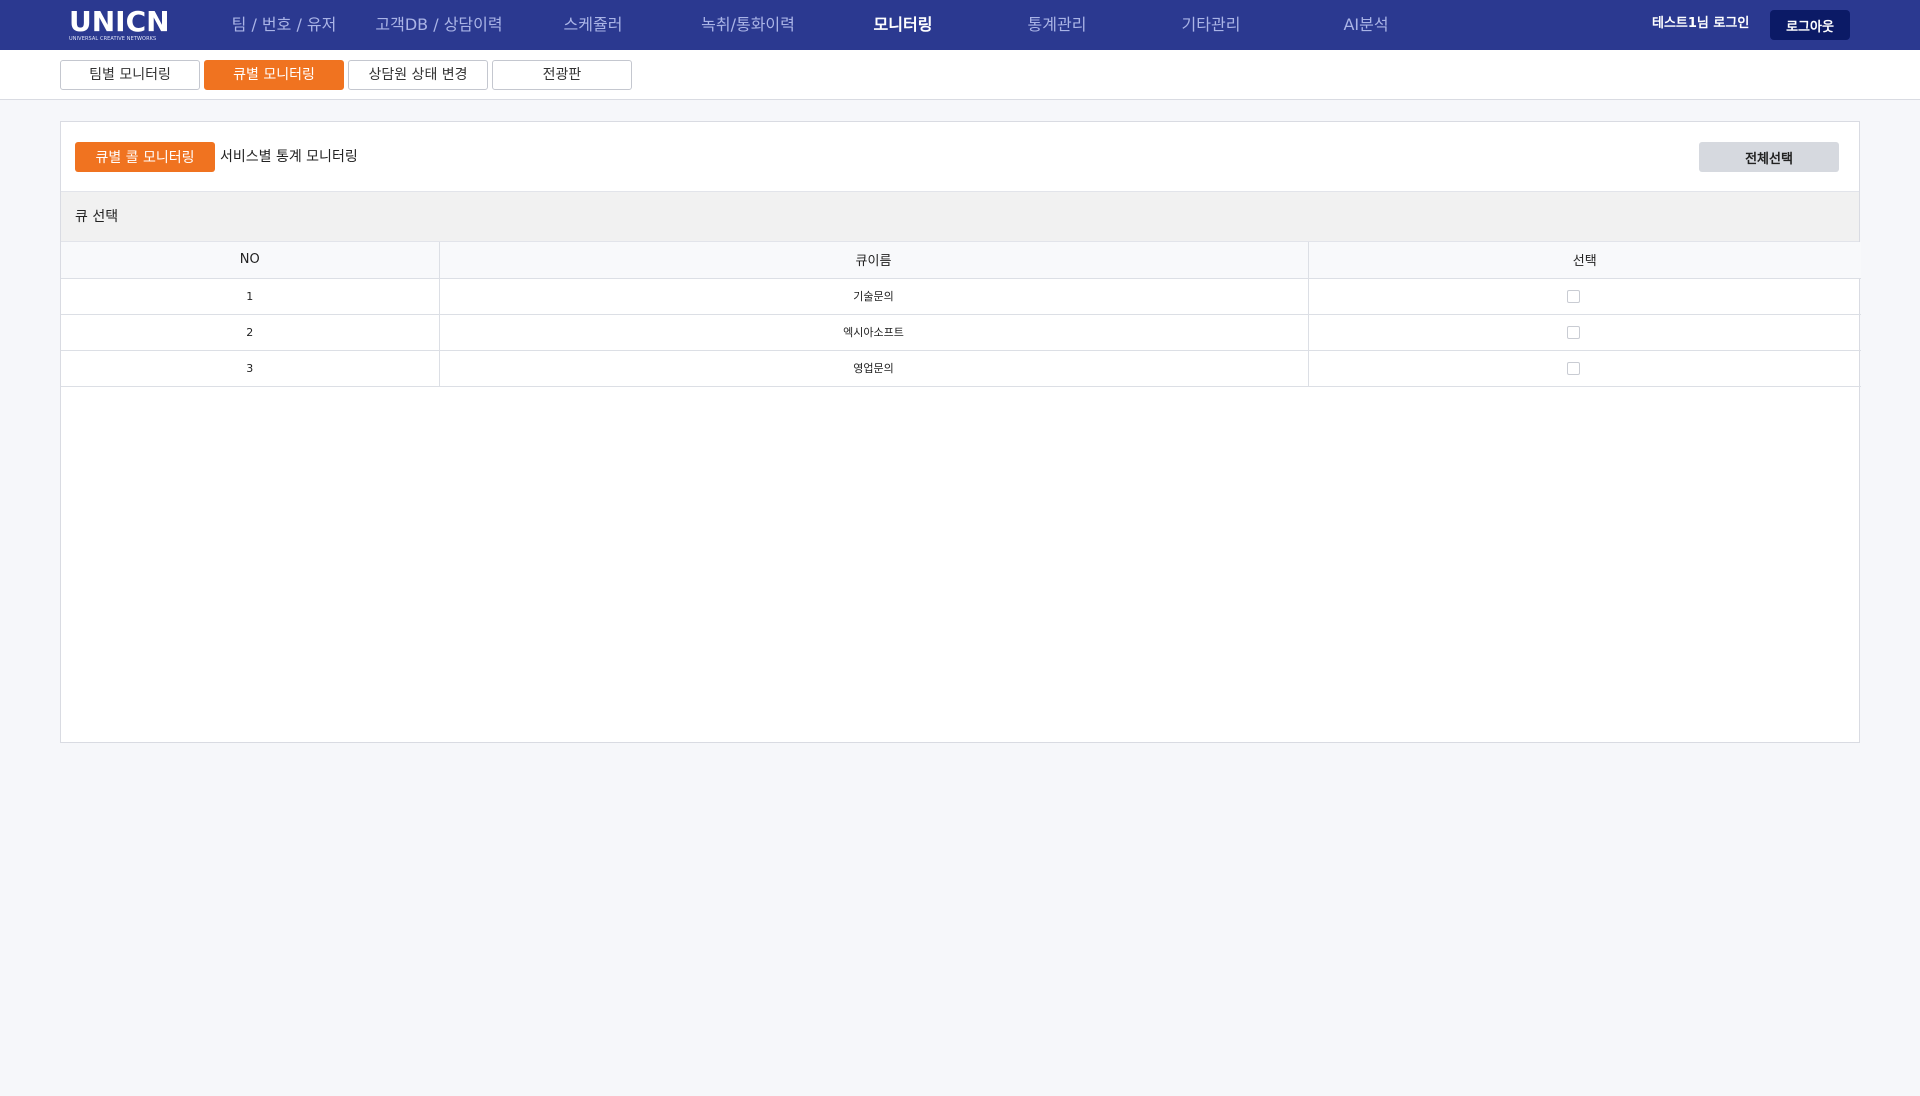 The width and height of the screenshot is (1920, 1096). I want to click on queue-table: NO 큐이름 선택 1 기술문의 2 엑시아소프트 3 영업문의, so click(961, 314).